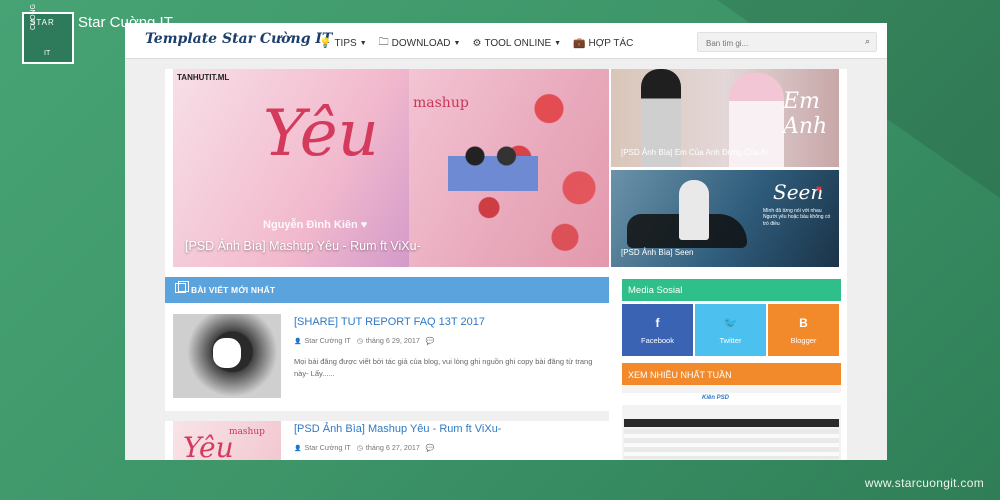  I want to click on watermark-url: www.starcuongit.com, so click(924, 483).